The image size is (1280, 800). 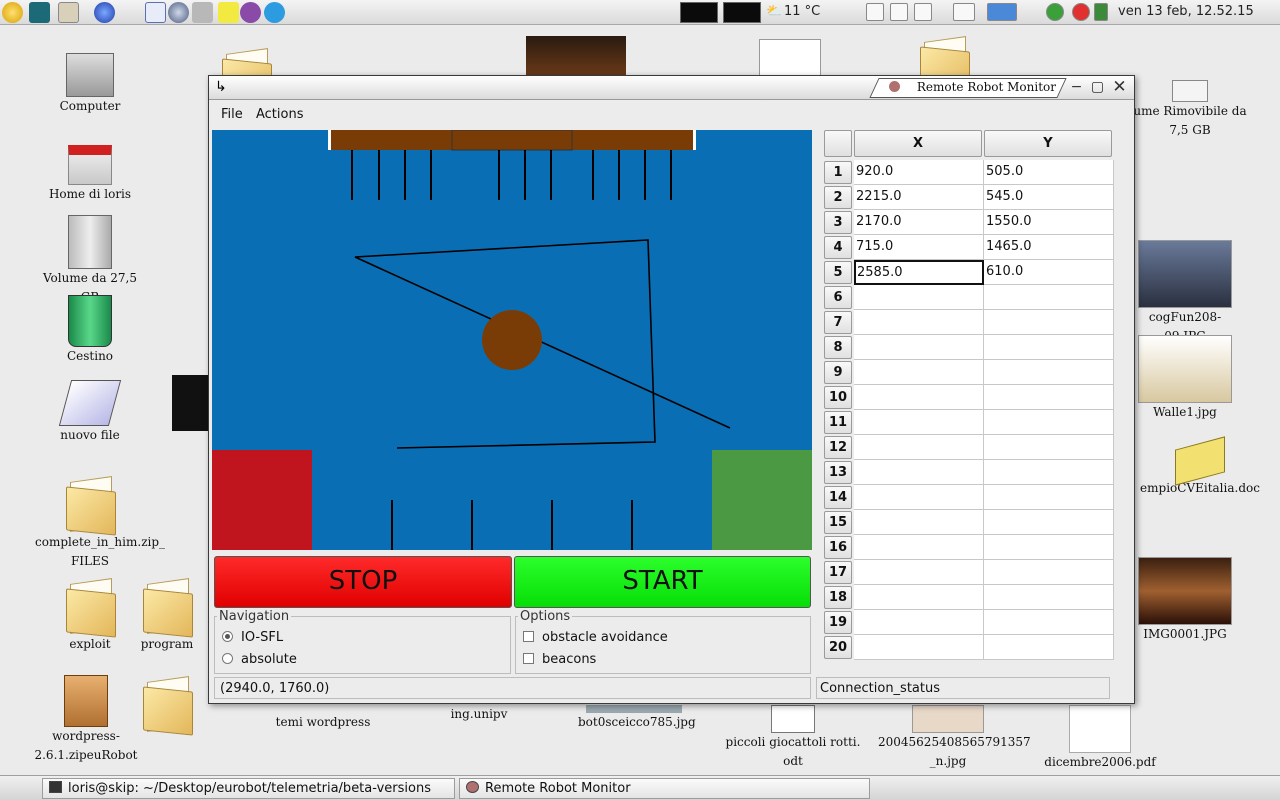 What do you see at coordinates (838, 597) in the screenshot?
I see `row-header: 18` at bounding box center [838, 597].